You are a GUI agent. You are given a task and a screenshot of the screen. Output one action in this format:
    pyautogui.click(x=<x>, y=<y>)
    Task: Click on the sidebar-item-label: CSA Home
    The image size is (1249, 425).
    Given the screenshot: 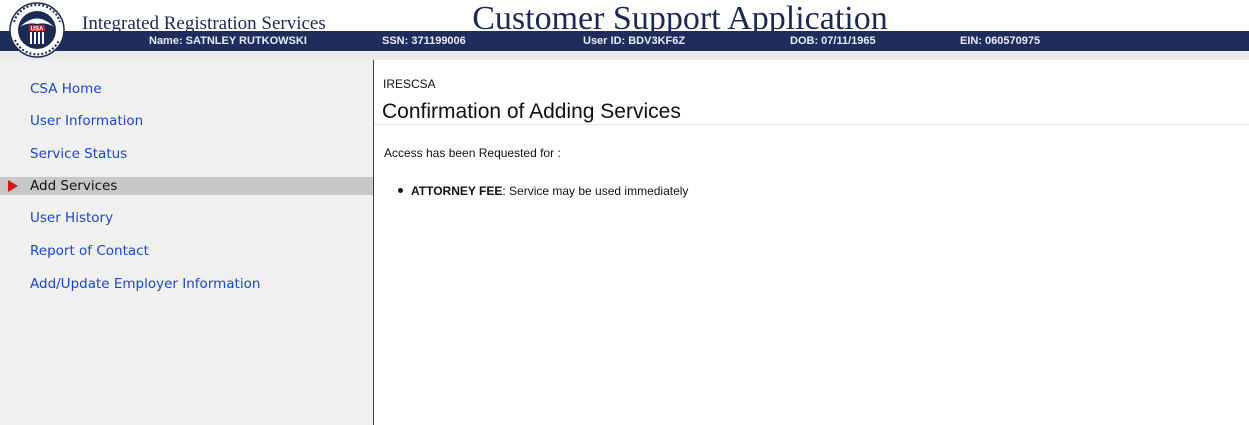 What is the action you would take?
    pyautogui.click(x=66, y=89)
    